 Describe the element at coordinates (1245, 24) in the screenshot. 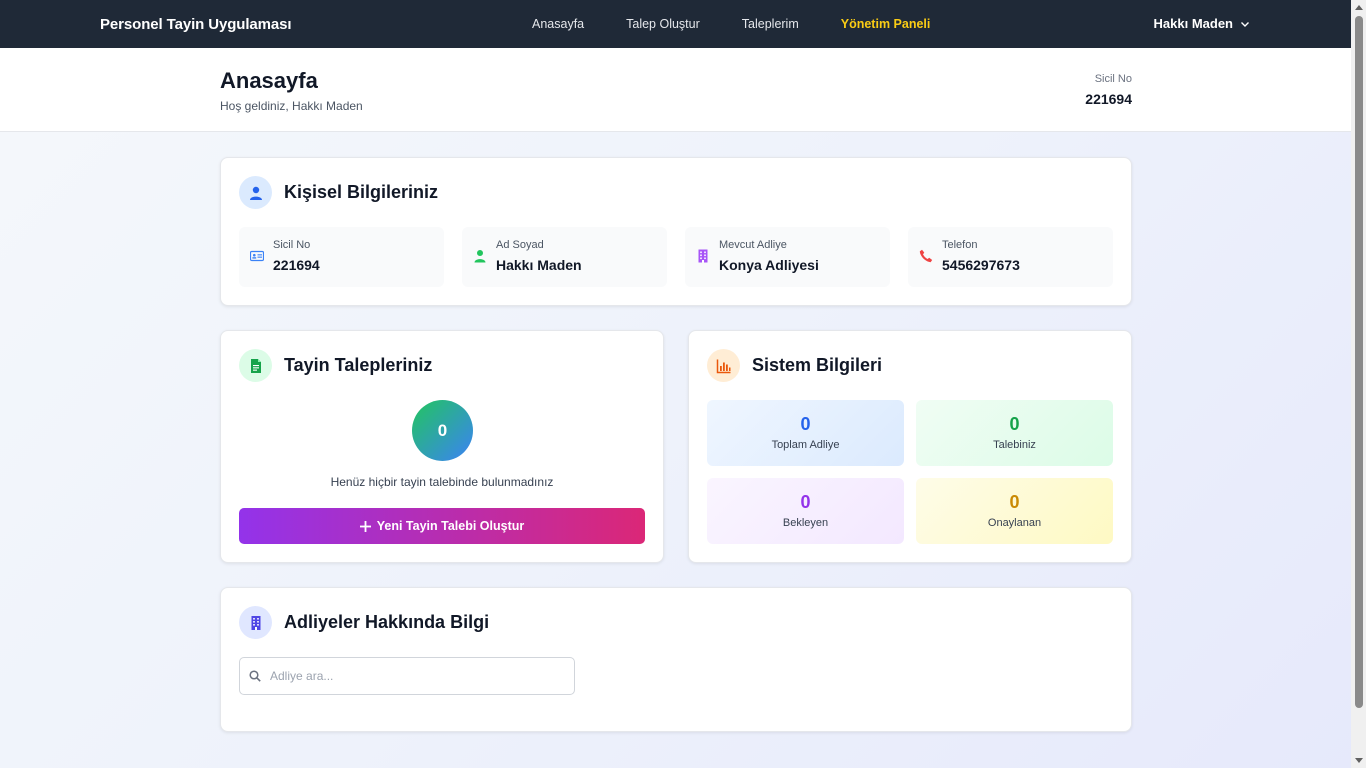

I see `chevron-down-icon` at that location.